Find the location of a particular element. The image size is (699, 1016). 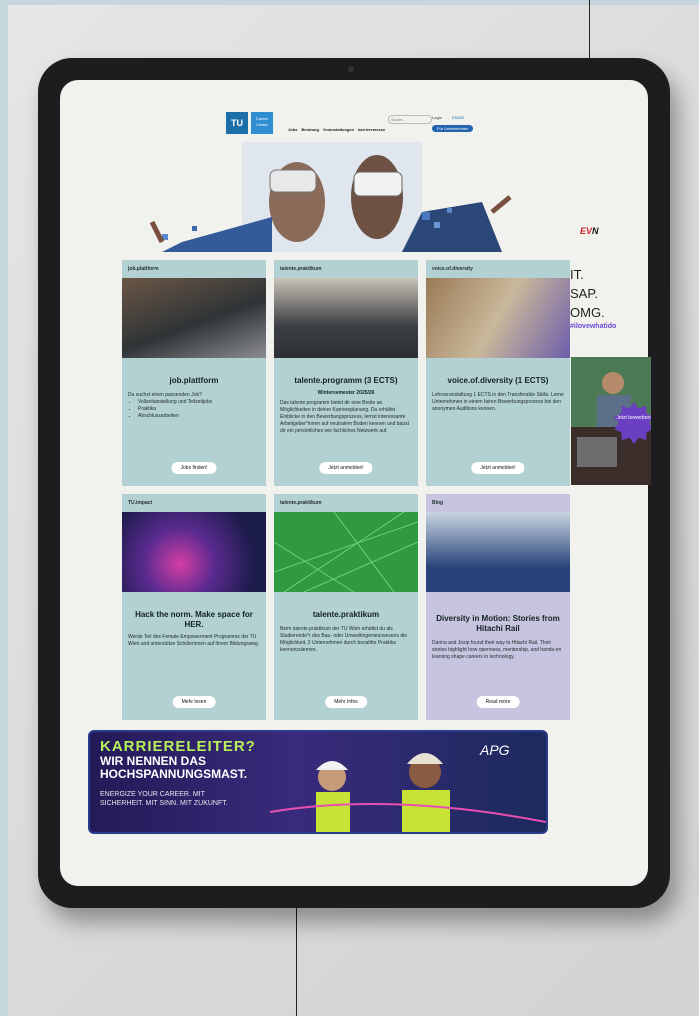

evn-slogan: IT. SAP. OMG. is located at coordinates (587, 293).